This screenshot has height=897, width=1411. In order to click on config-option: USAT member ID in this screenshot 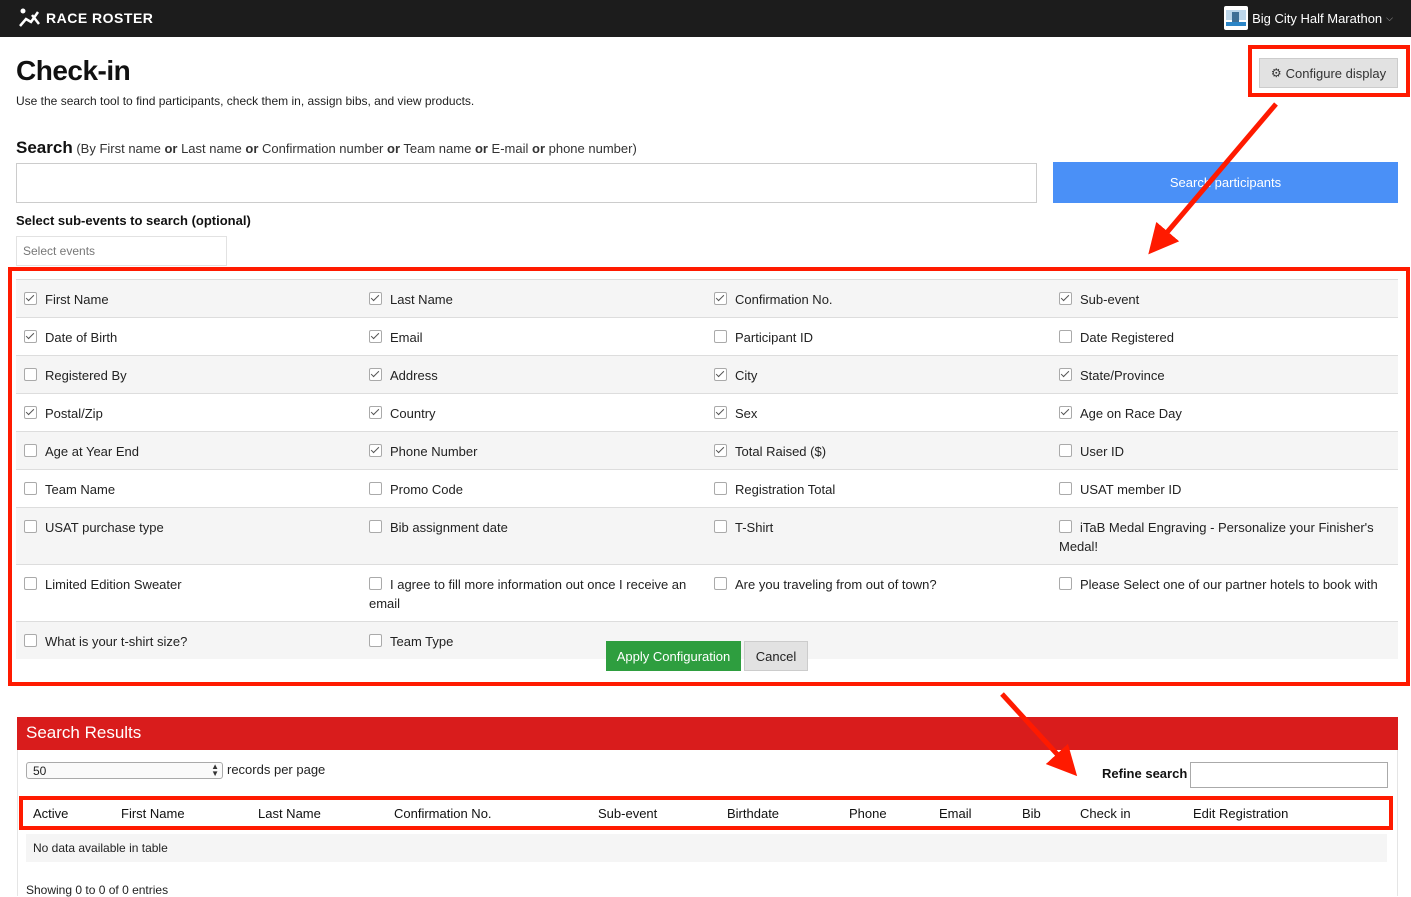, I will do `click(1223, 488)`.